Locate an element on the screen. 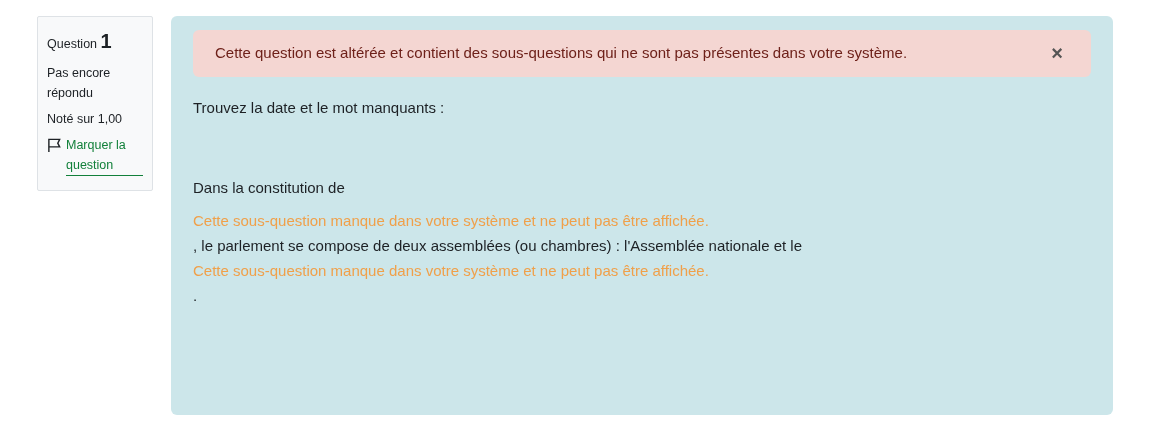  flag-icon is located at coordinates (54, 145).